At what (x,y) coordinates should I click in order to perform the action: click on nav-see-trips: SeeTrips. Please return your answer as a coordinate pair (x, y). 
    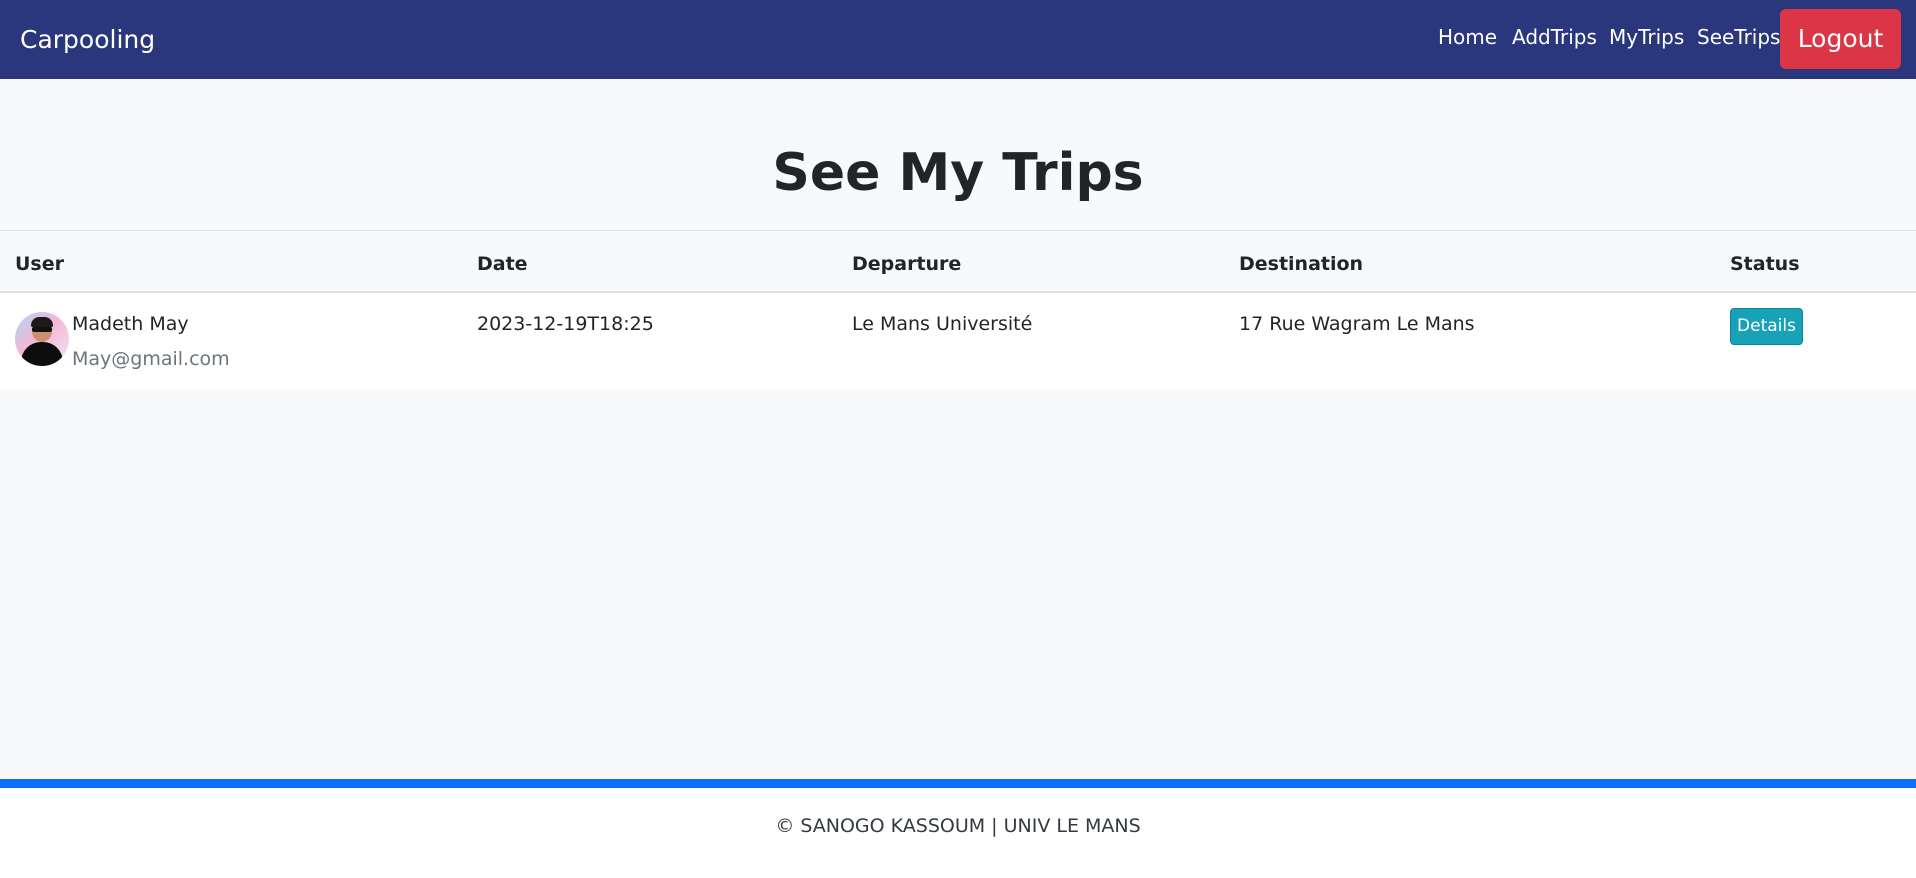
    Looking at the image, I should click on (1738, 37).